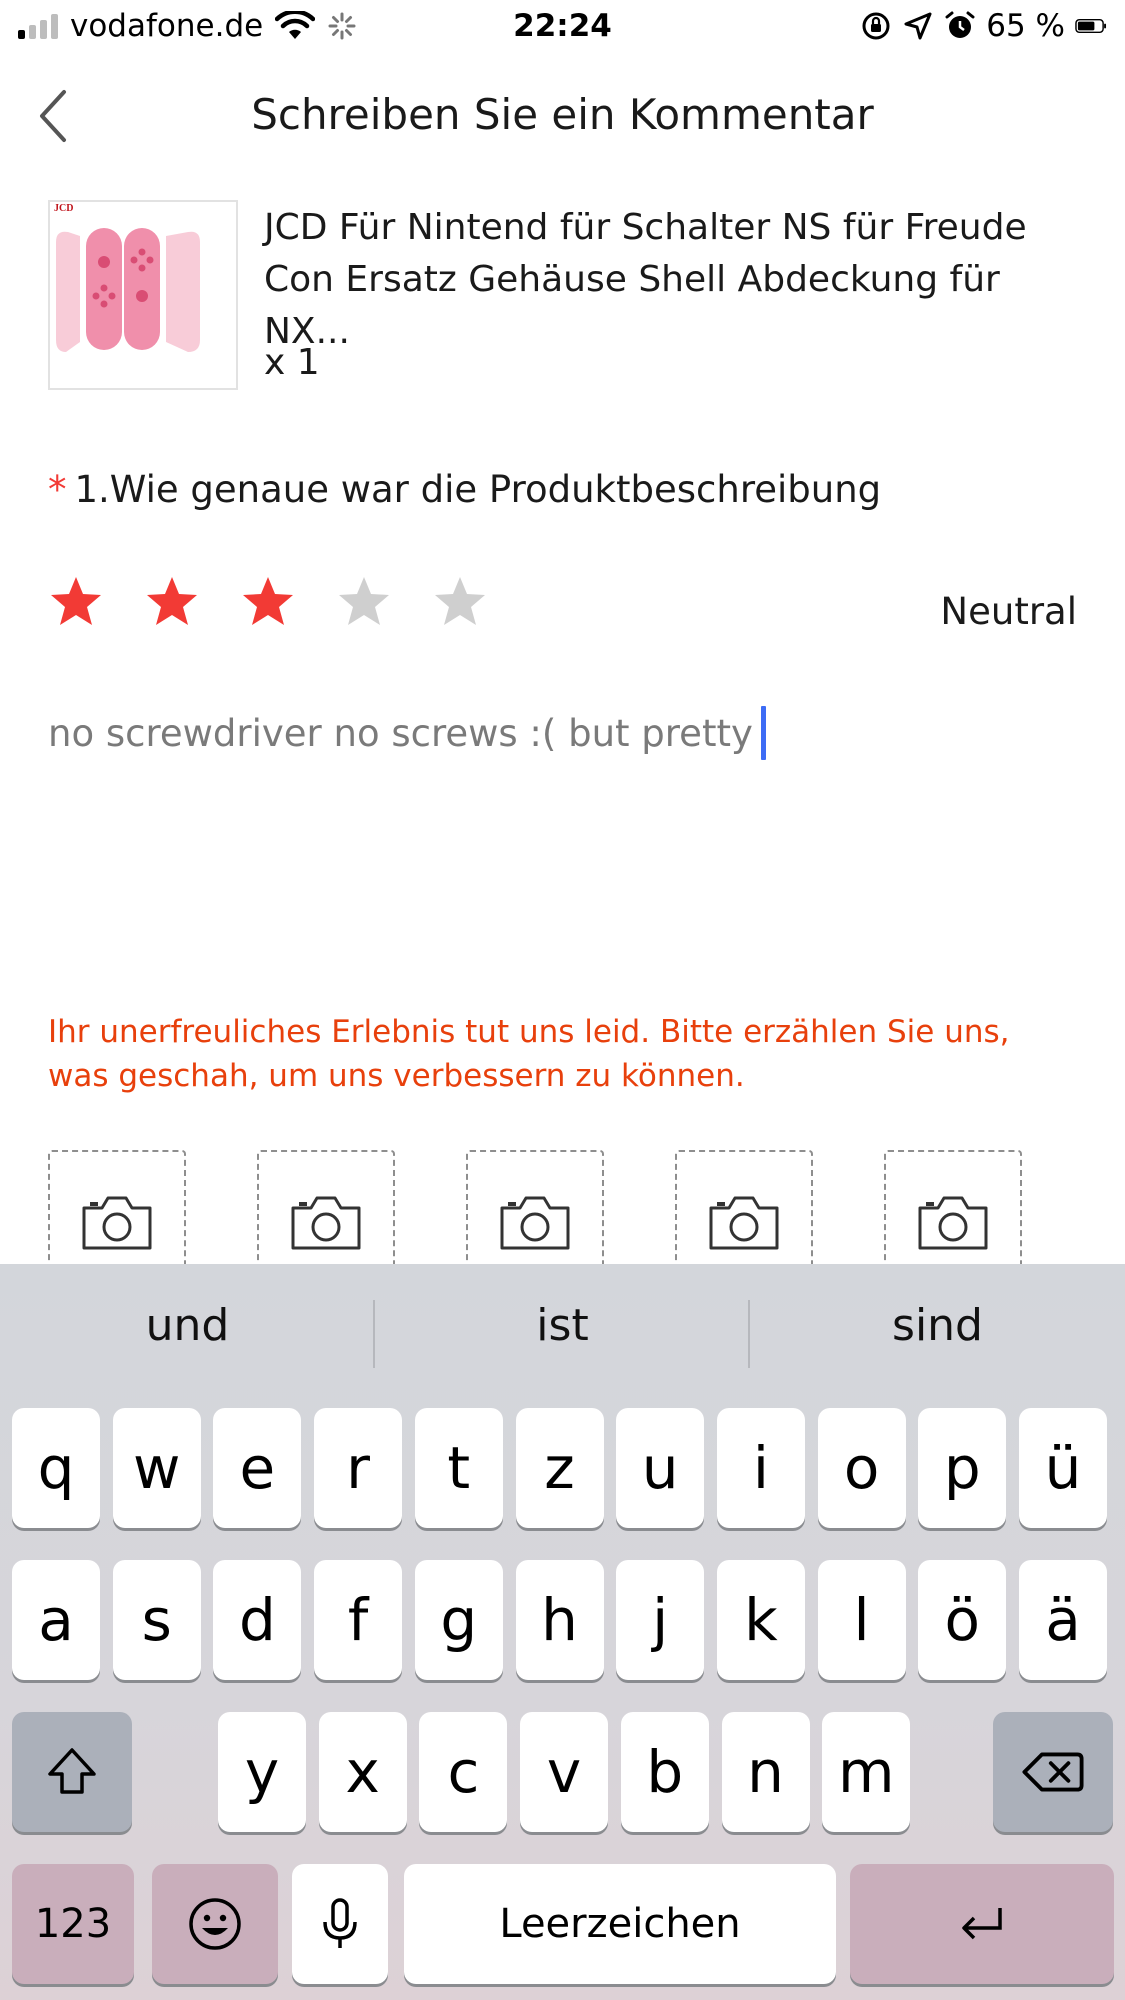 The image size is (1125, 2000). What do you see at coordinates (866, 1772) in the screenshot?
I see `key-m: m` at bounding box center [866, 1772].